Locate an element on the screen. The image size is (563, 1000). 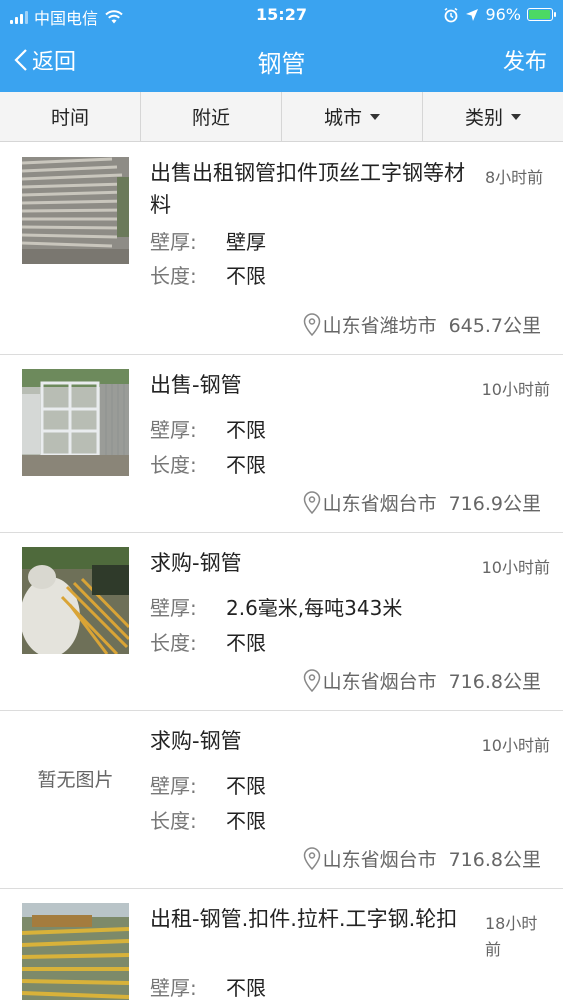
list-item: 出租-钢管.扣件.拉杆.工字钢.轮扣 18小时前 壁厚: 不限 is located at coordinates (281, 944).